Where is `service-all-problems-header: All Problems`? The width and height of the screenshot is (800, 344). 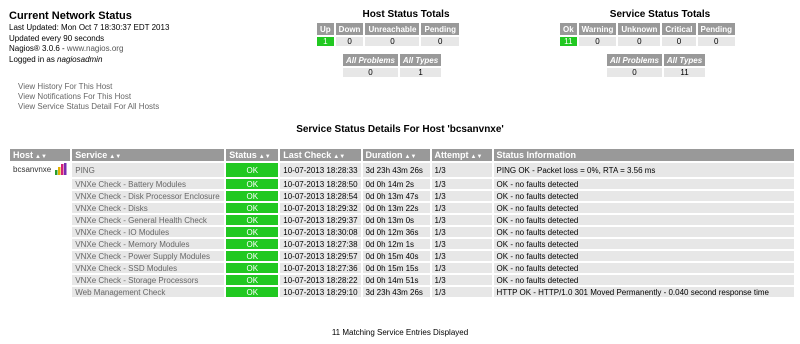 service-all-problems-header: All Problems is located at coordinates (634, 60).